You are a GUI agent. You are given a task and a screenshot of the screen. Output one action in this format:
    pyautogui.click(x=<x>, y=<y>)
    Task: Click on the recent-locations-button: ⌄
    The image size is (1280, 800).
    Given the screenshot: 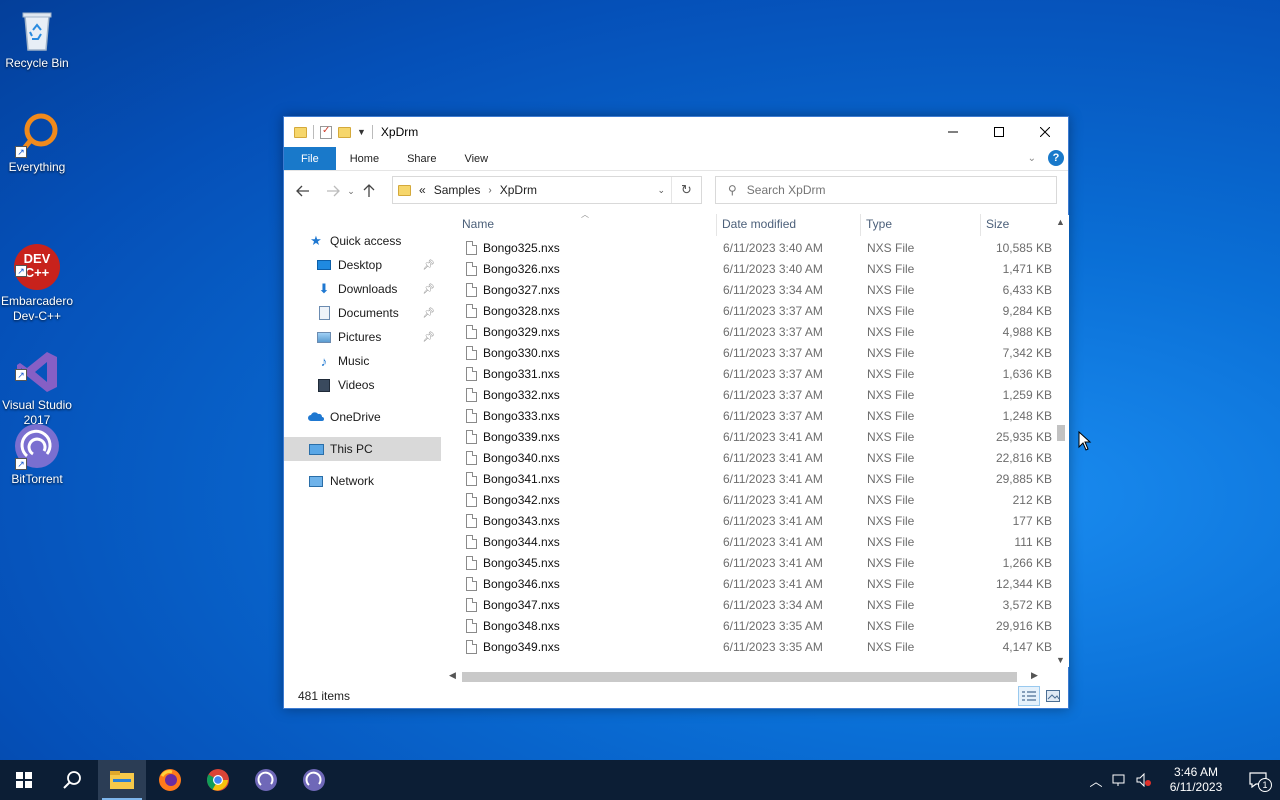 What is the action you would take?
    pyautogui.click(x=351, y=191)
    